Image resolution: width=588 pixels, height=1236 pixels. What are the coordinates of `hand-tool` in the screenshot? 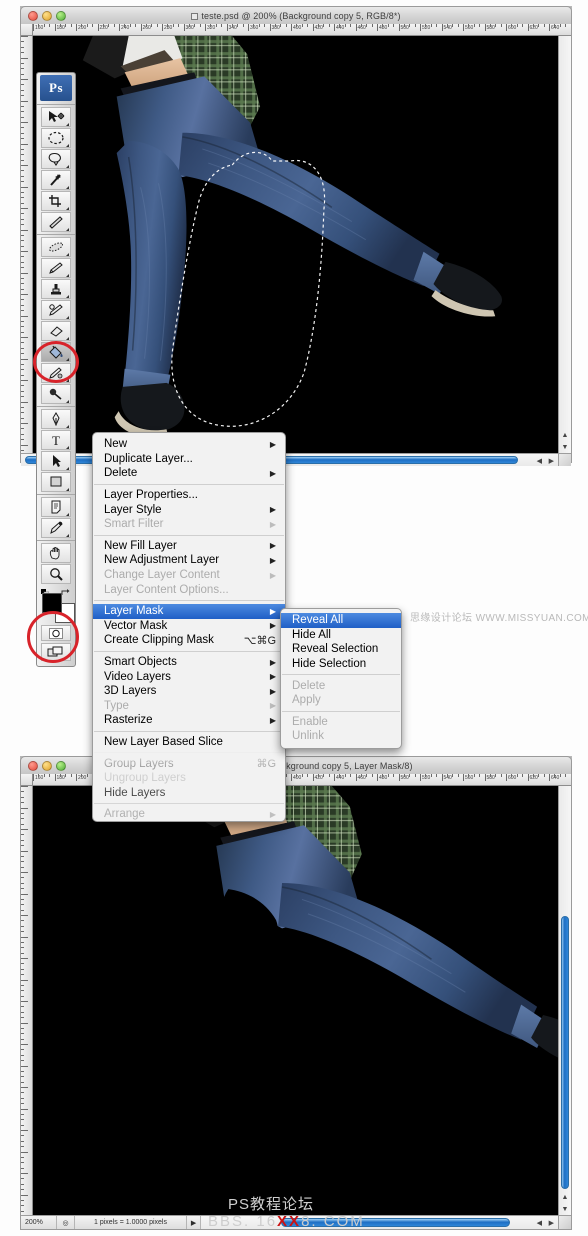 It's located at (56, 553).